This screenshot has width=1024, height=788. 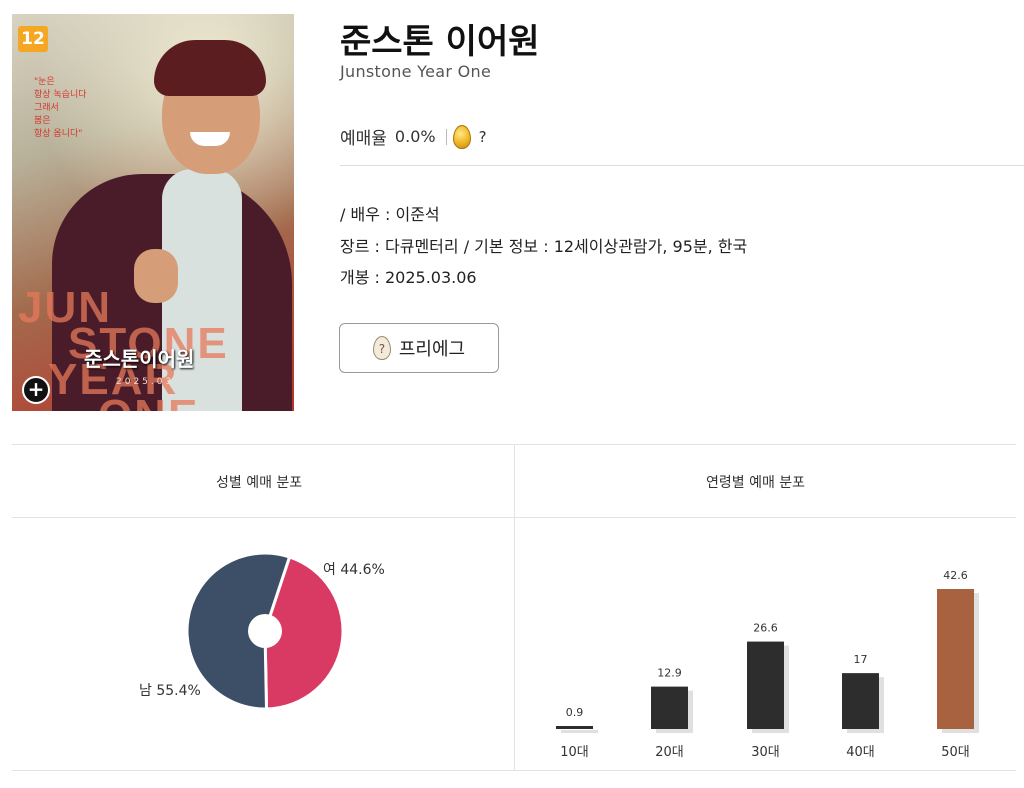 I want to click on bar-value-label: 12.9, so click(x=669, y=673).